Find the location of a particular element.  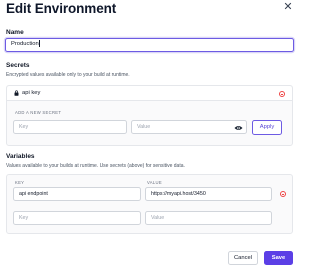

cancel-button: Cancel is located at coordinates (243, 258).